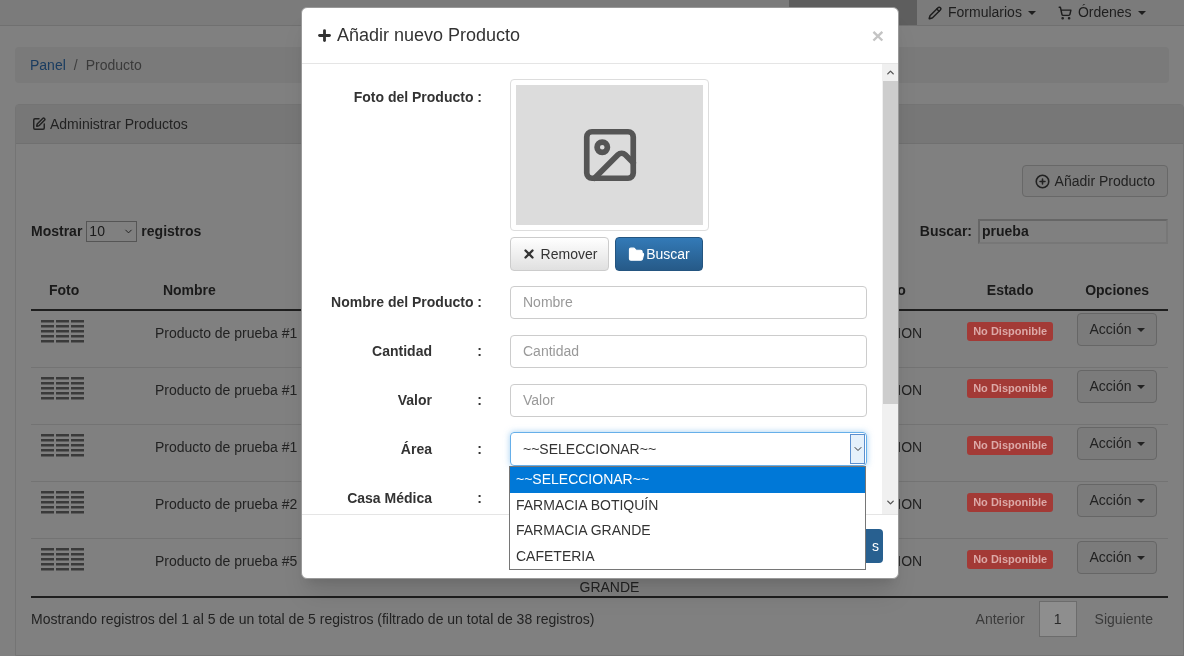 This screenshot has height=656, width=1184. I want to click on plus-circle-icon, so click(1042, 181).